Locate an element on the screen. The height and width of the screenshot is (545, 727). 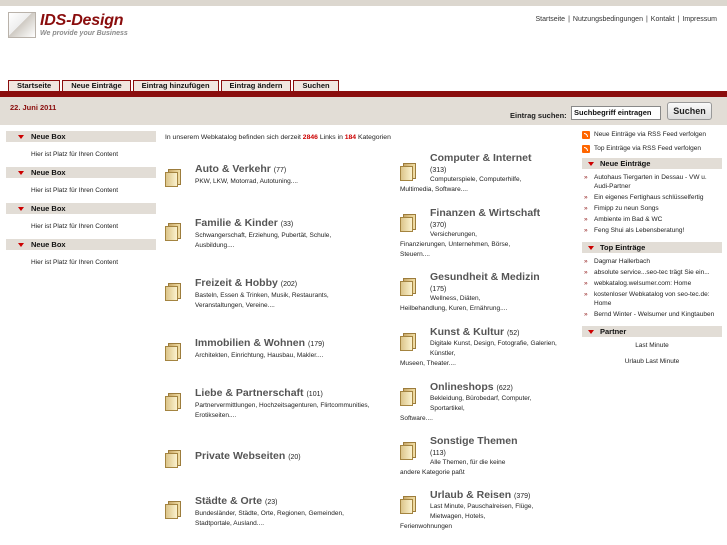
category-title: Computer & Internet (313) is located at coordinates (500, 164).